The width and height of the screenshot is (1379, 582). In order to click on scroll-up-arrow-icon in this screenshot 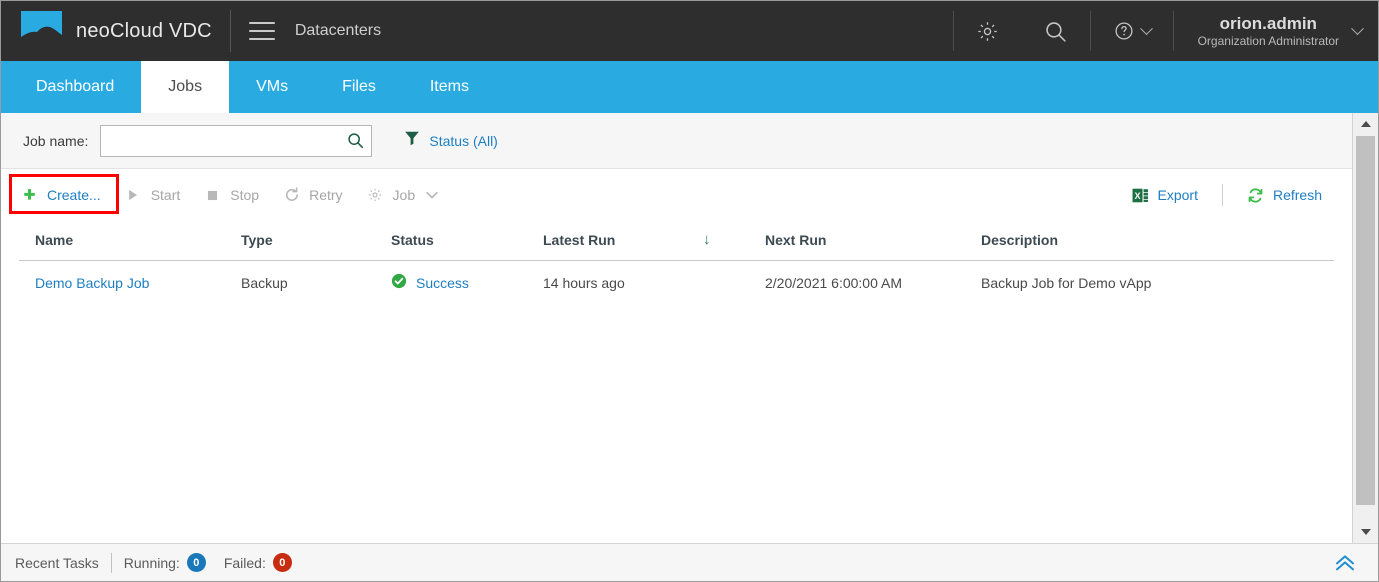, I will do `click(1365, 124)`.